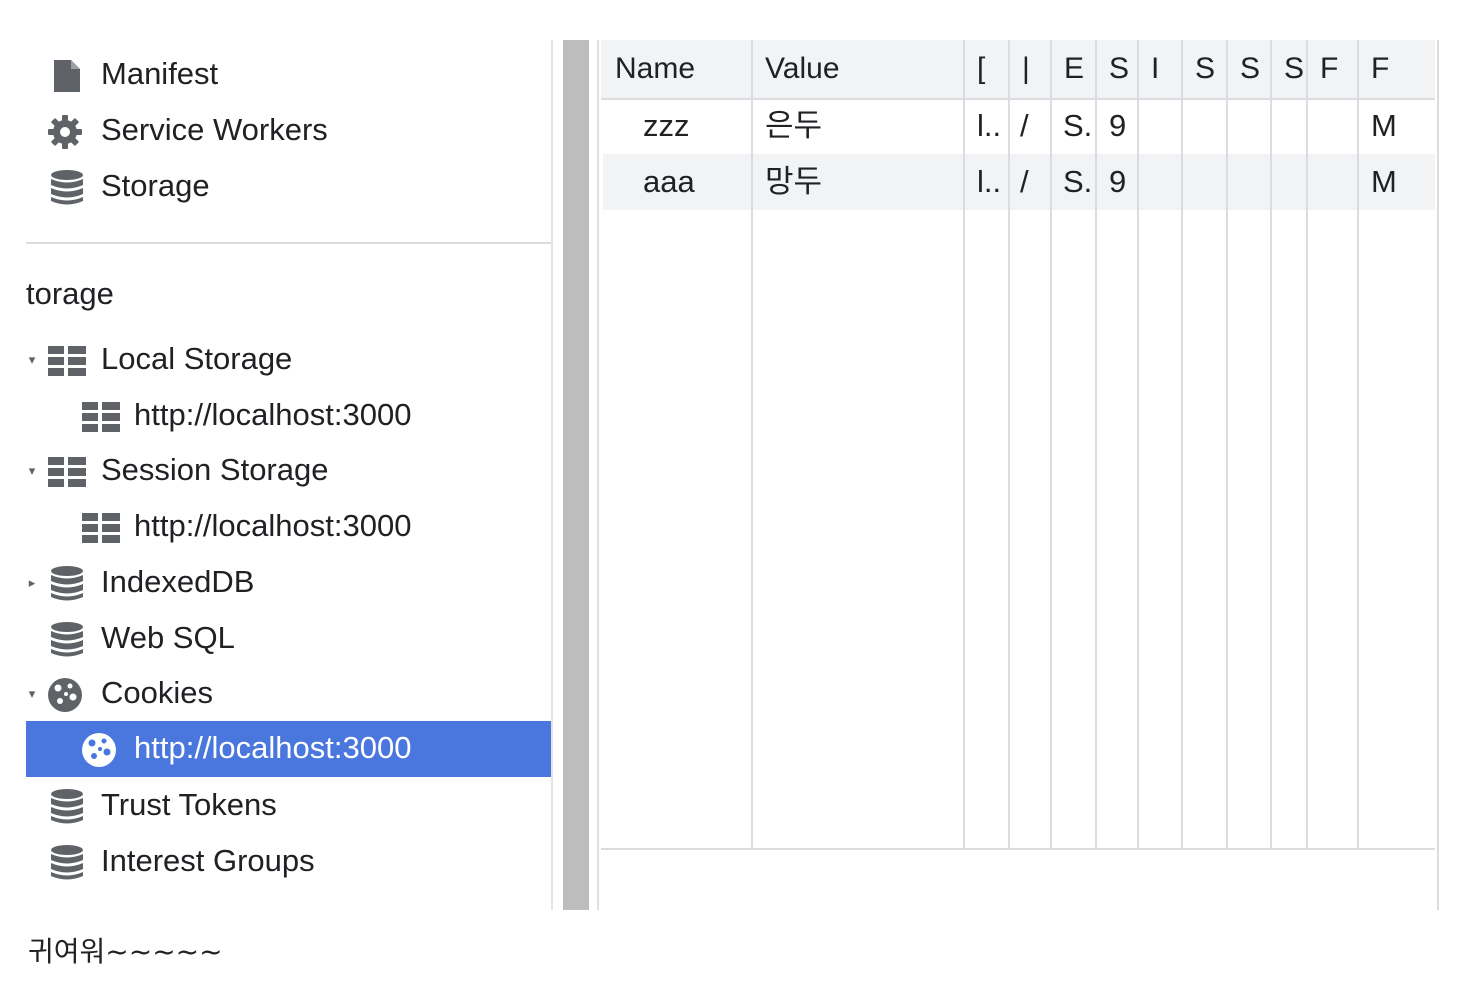 The width and height of the screenshot is (1466, 992). What do you see at coordinates (32, 583) in the screenshot?
I see `collapsed-arrow-icon: ▸` at bounding box center [32, 583].